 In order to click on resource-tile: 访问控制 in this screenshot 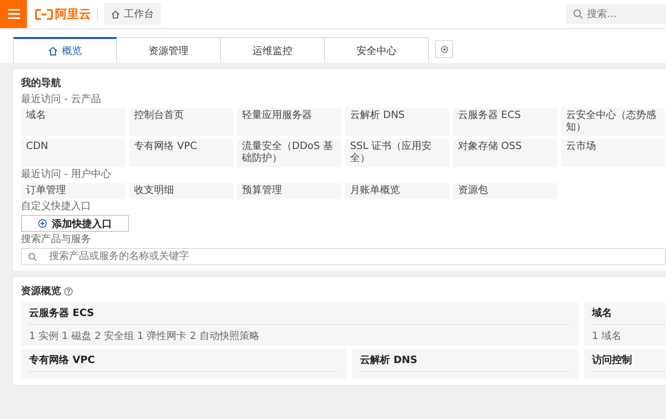, I will do `click(625, 364)`.